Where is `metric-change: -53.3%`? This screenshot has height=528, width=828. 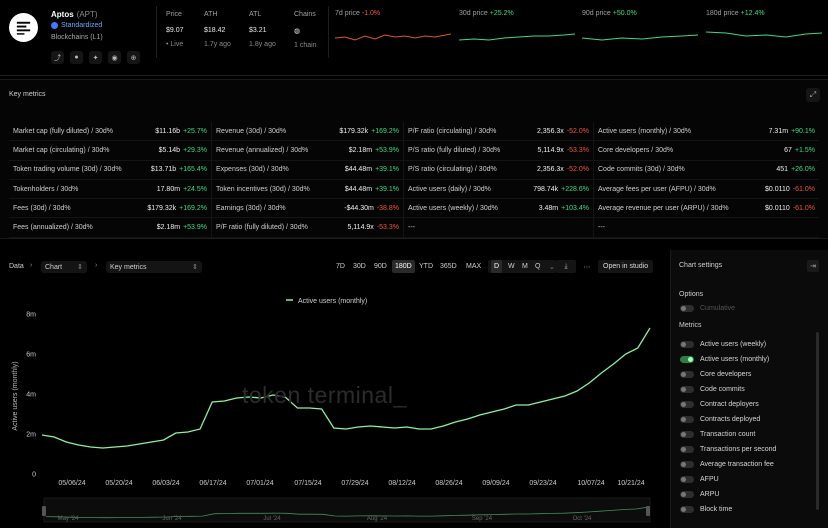 metric-change: -53.3% is located at coordinates (577, 150).